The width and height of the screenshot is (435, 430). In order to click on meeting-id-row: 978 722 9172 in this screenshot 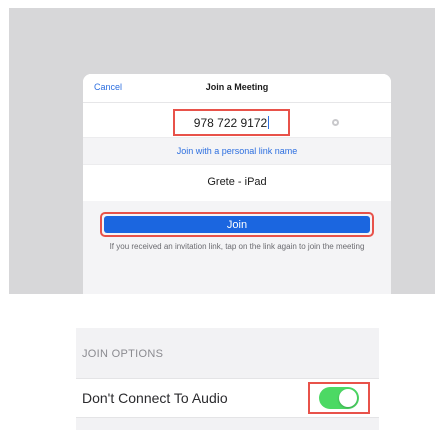, I will do `click(237, 120)`.